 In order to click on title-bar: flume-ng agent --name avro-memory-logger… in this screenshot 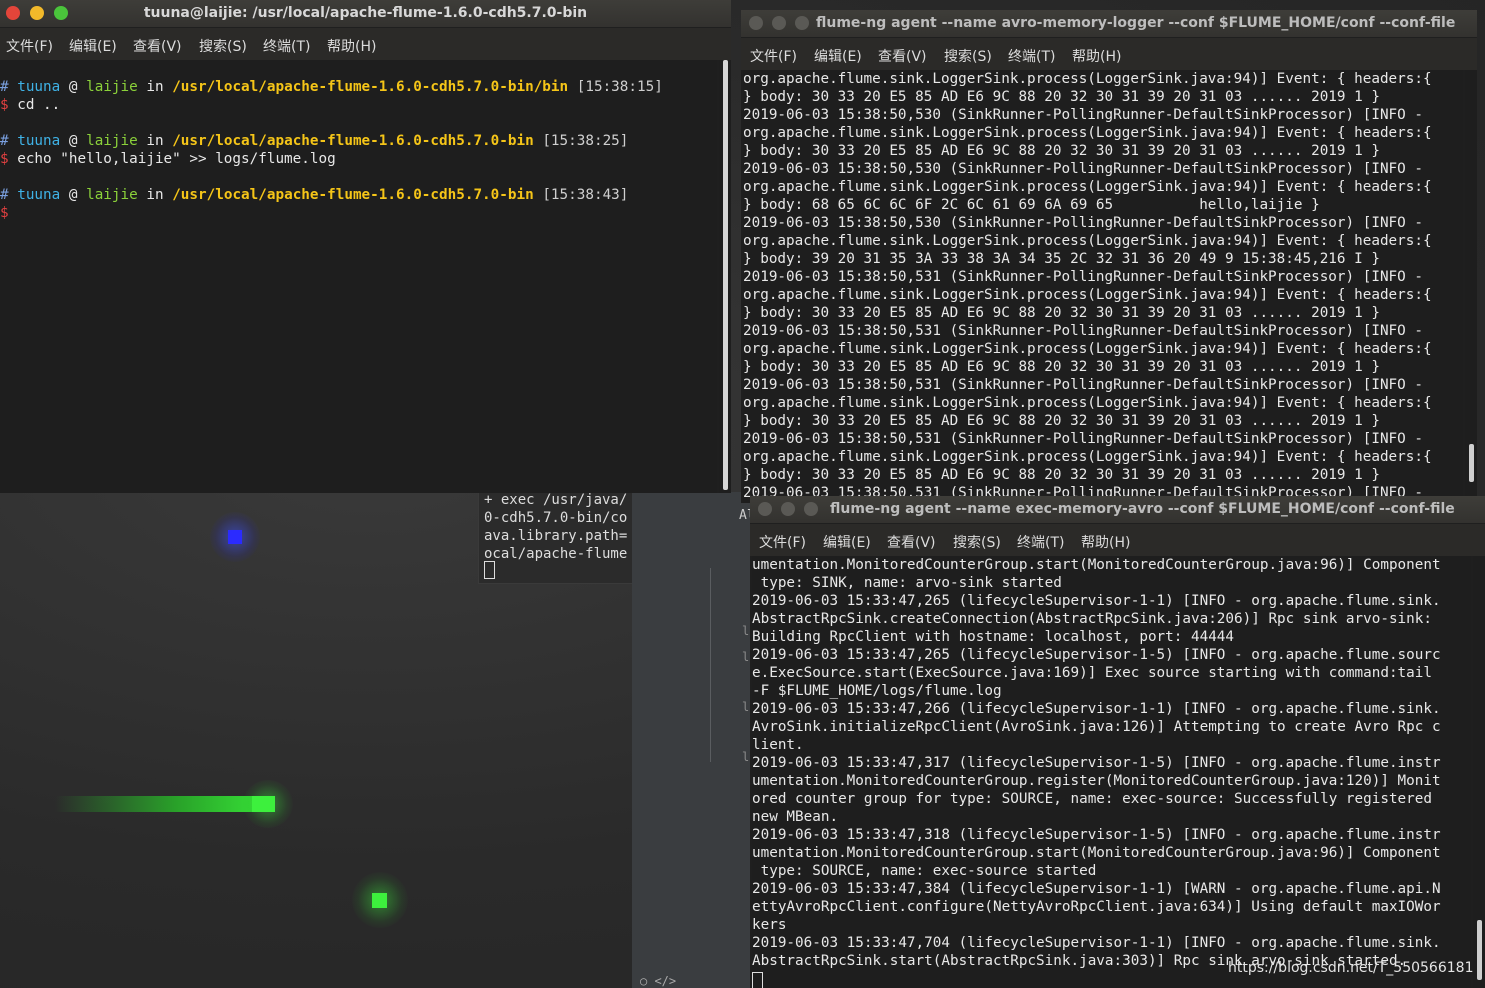, I will do `click(1109, 23)`.